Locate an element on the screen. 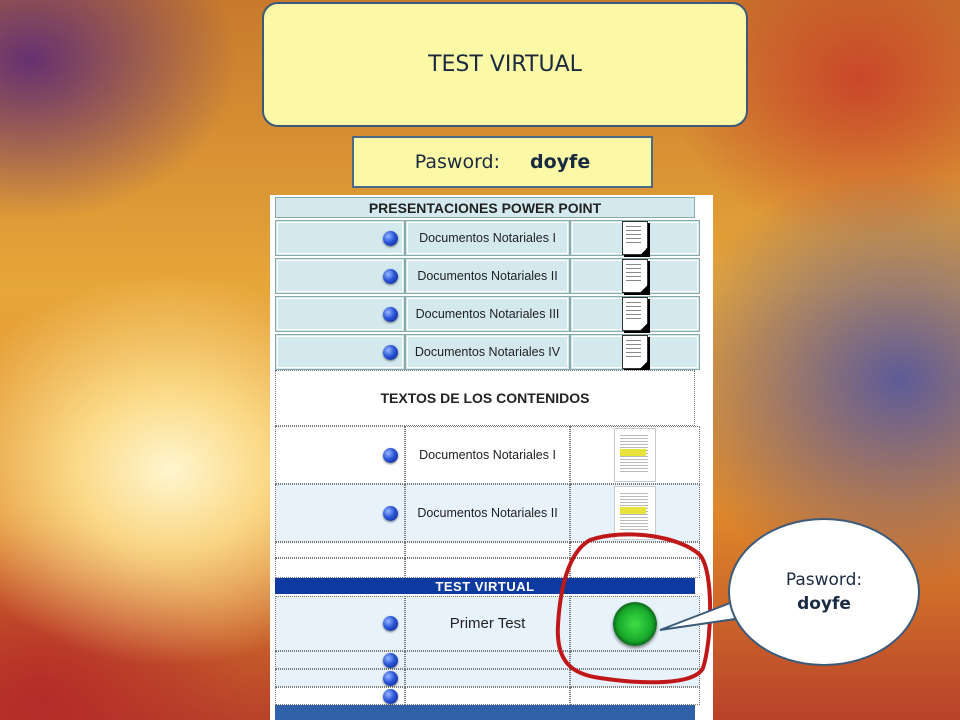 The height and width of the screenshot is (720, 960). password-box: Pasword: doyfe is located at coordinates (502, 162).